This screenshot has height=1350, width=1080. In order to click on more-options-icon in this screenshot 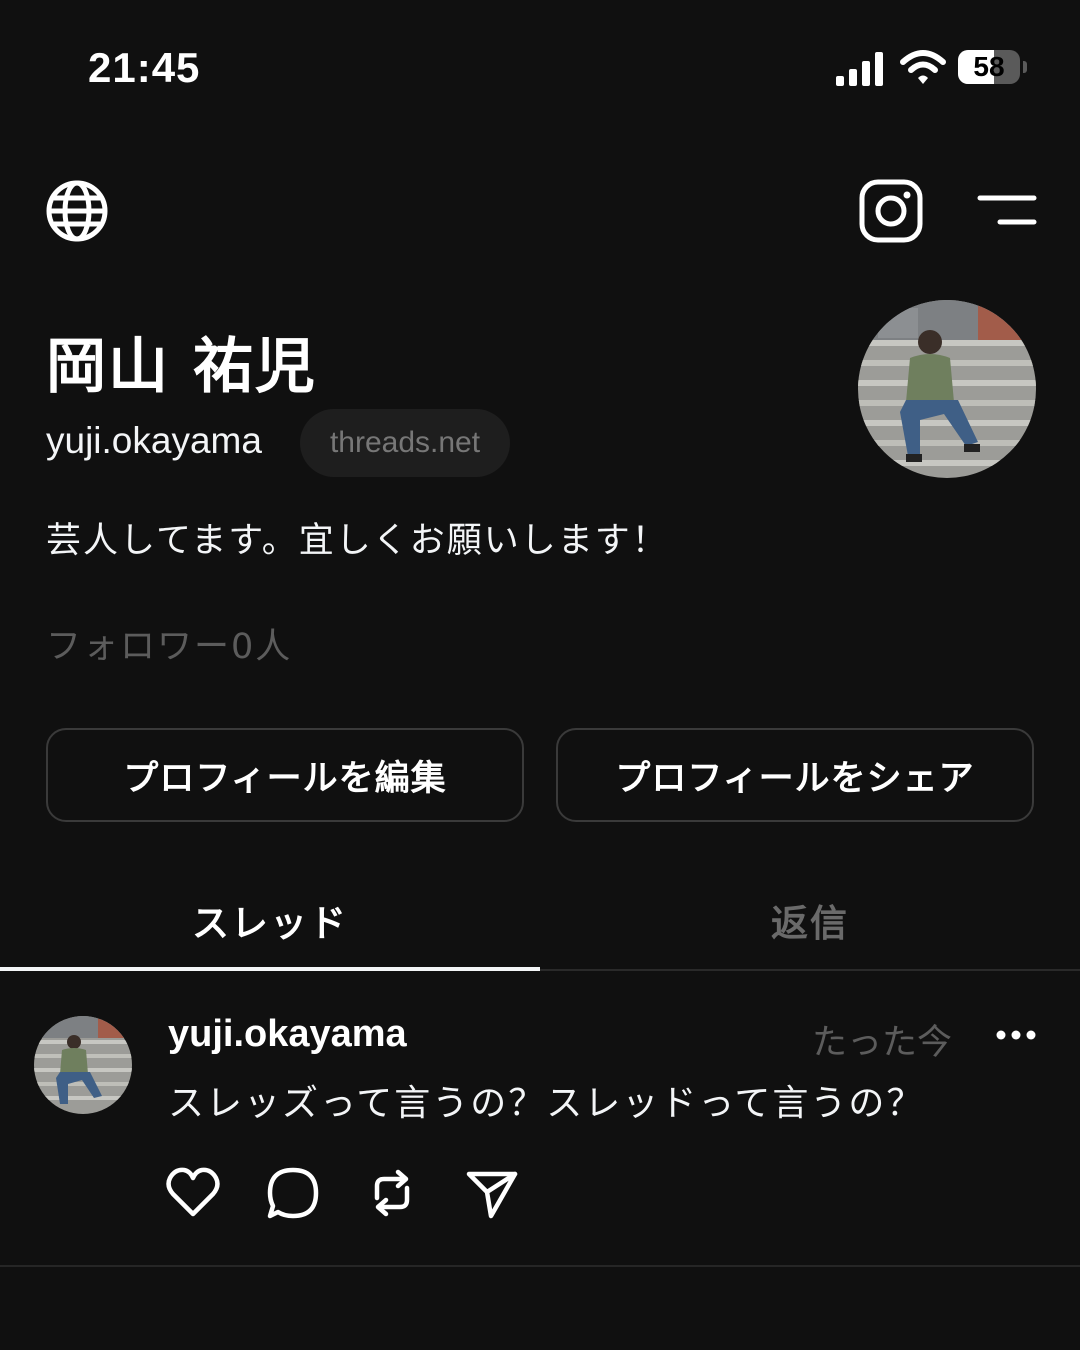, I will do `click(1016, 1035)`.